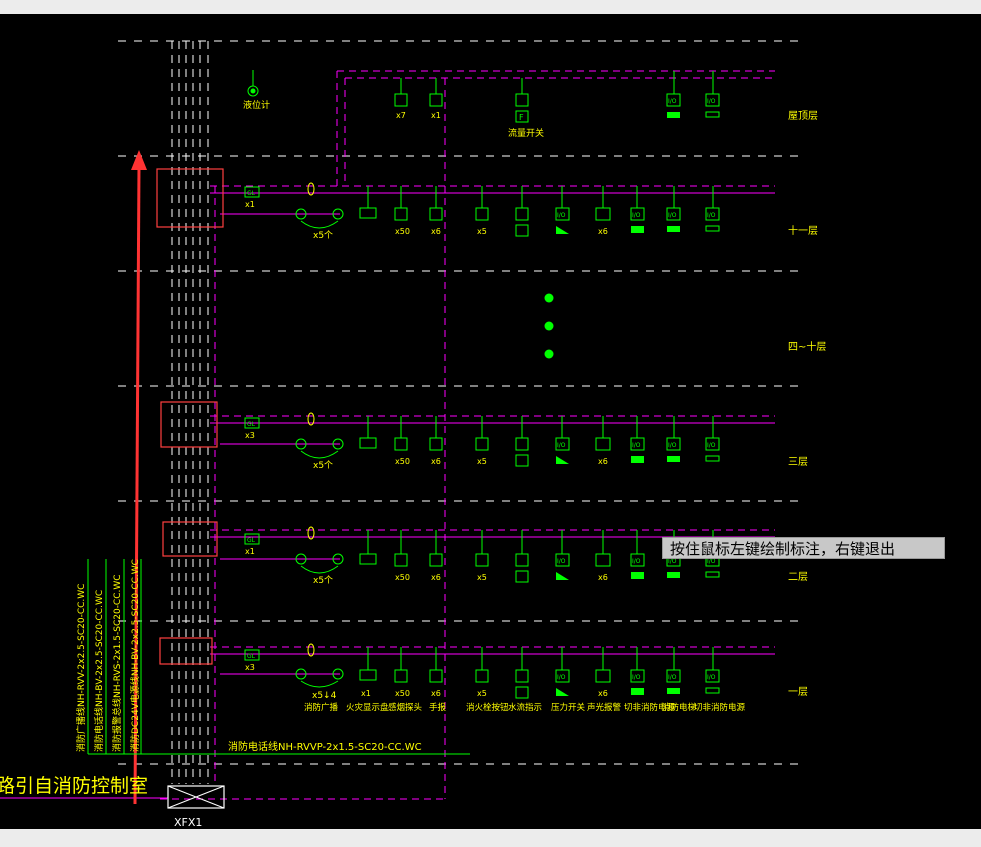  Describe the element at coordinates (368, 213) in the screenshot. I see `fire-display-icon` at that location.